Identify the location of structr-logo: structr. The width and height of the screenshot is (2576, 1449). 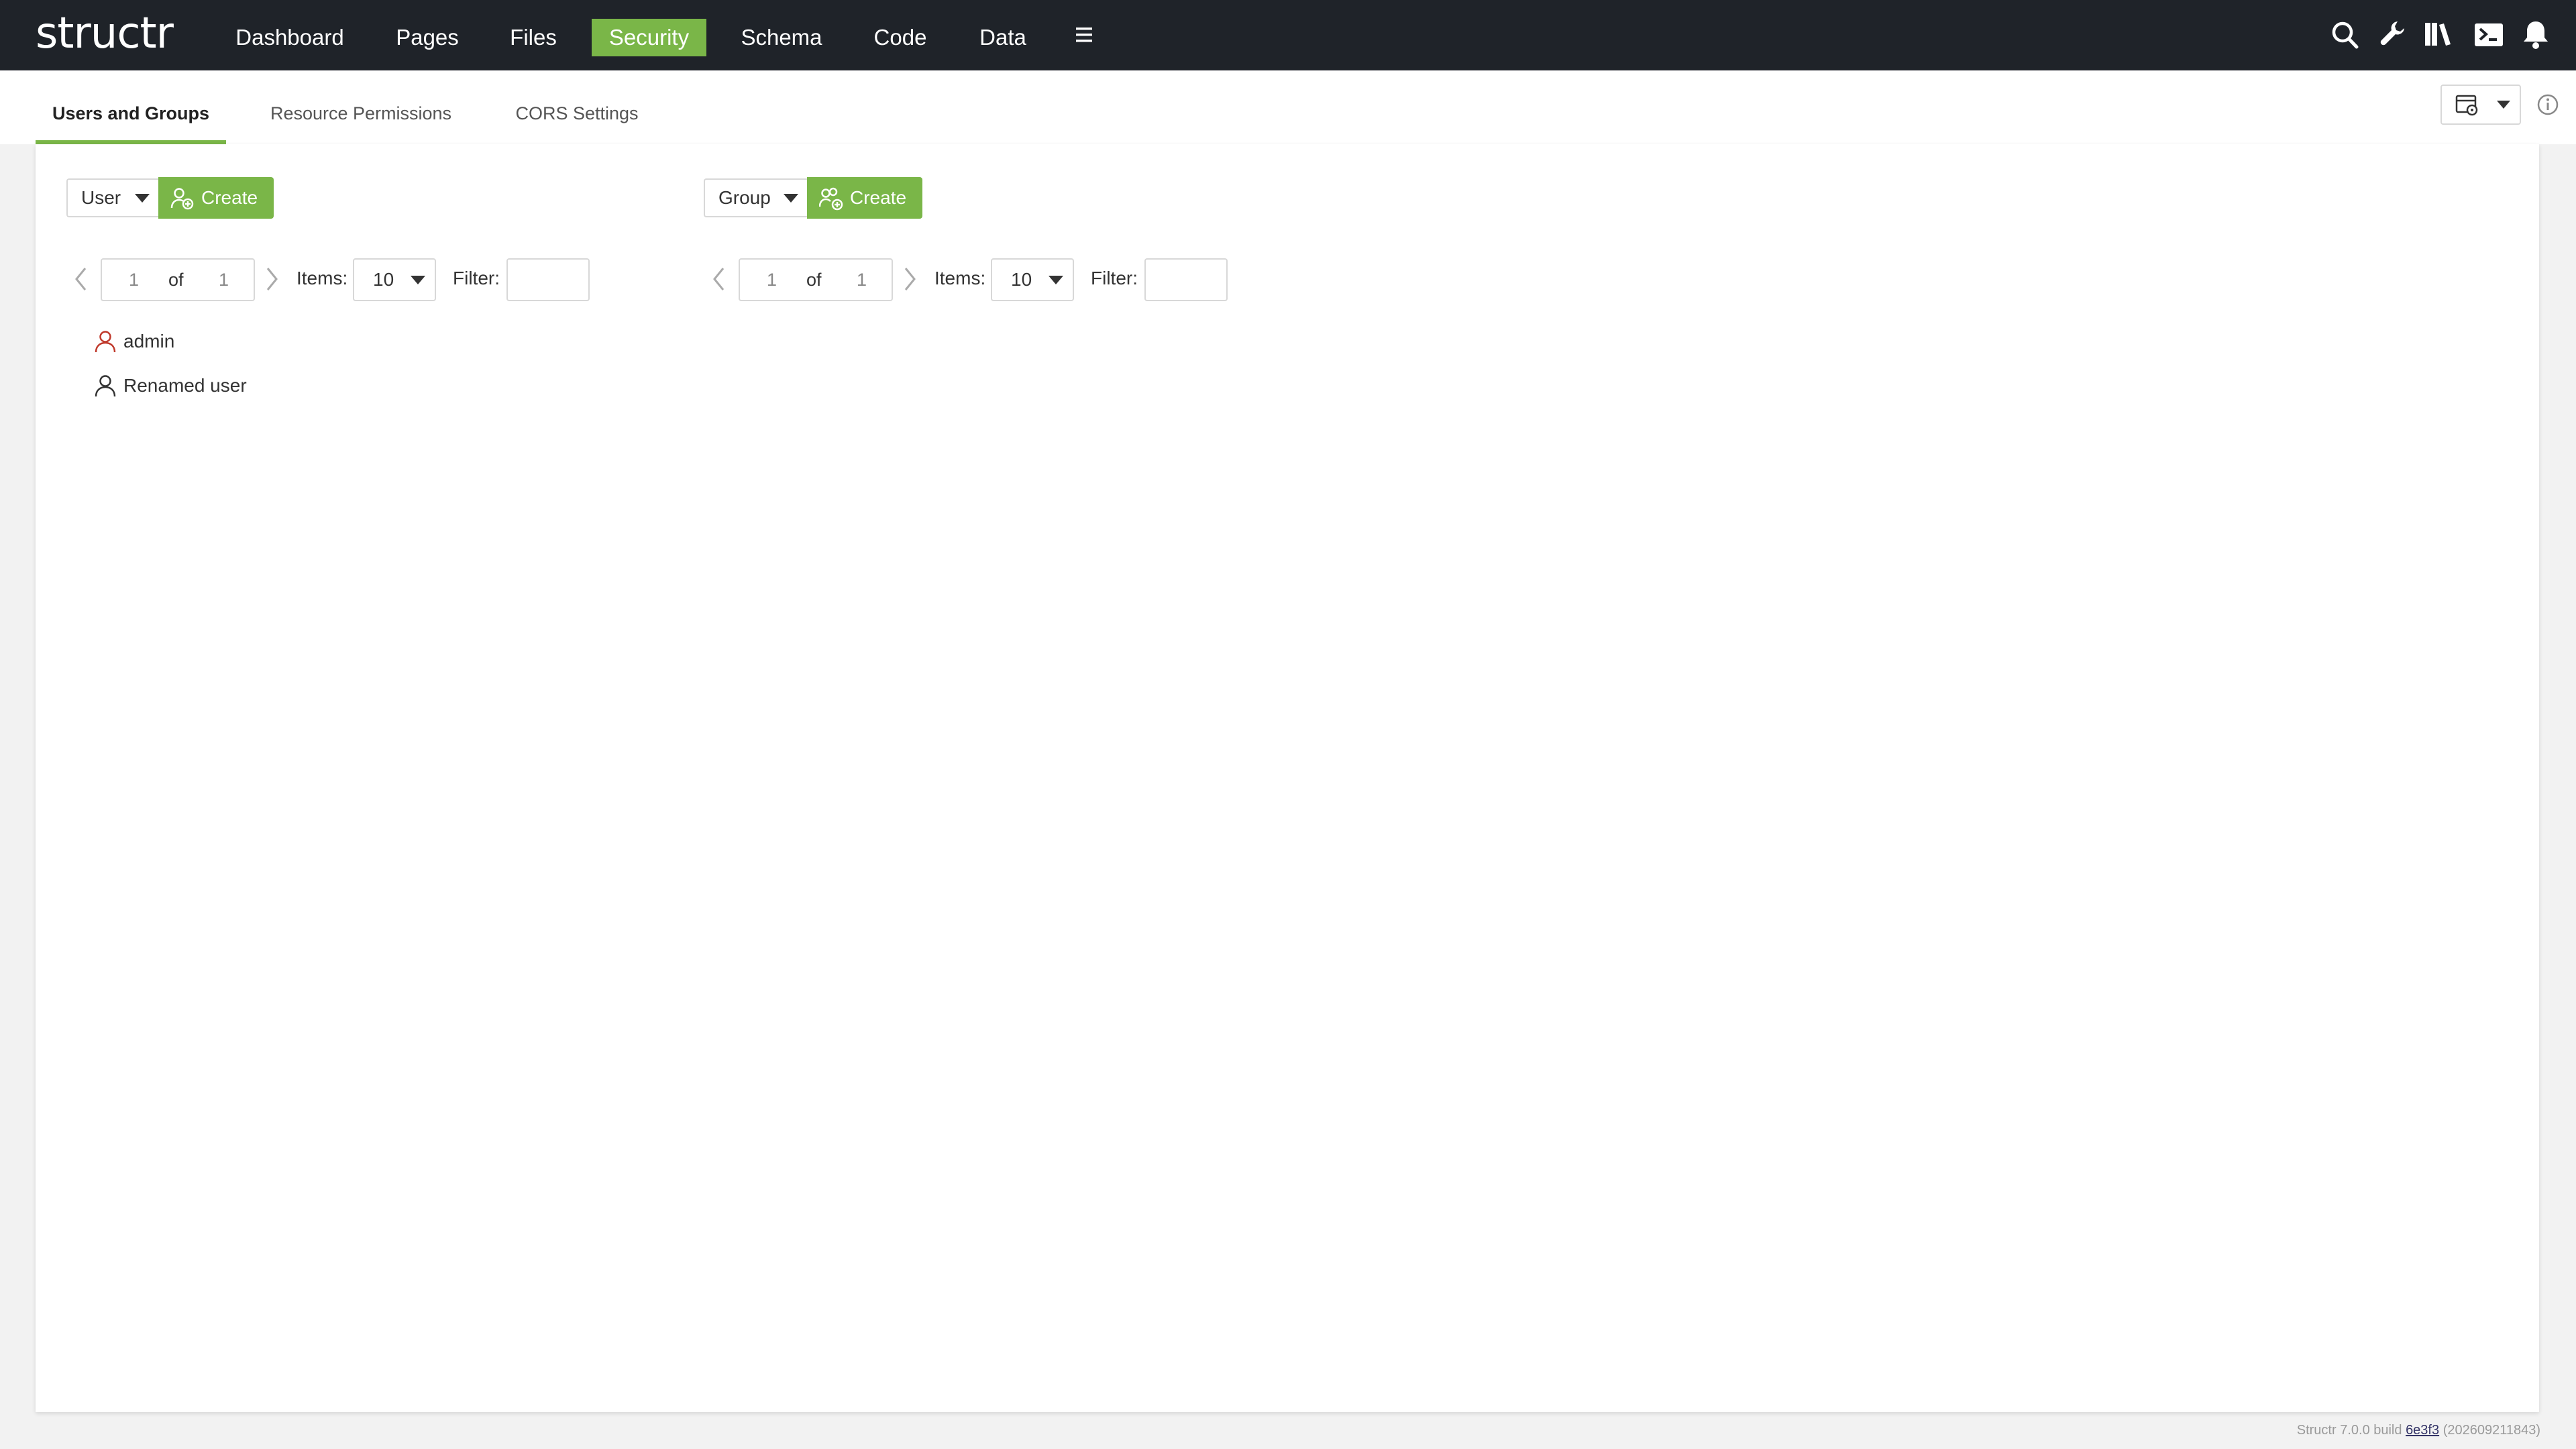
(105, 33).